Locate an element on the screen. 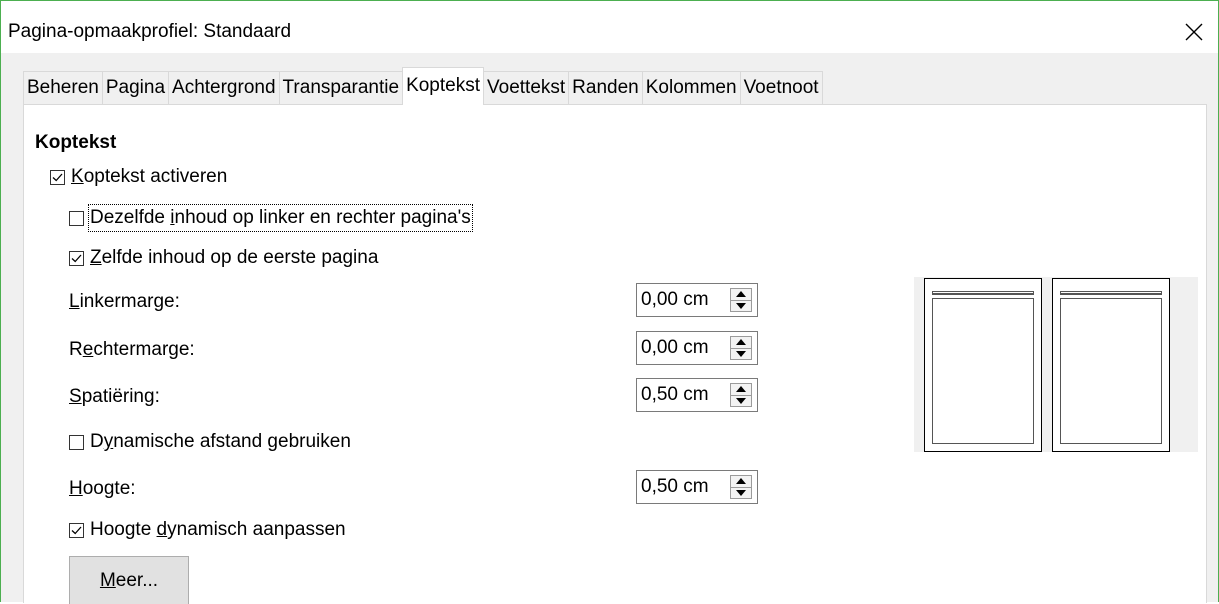  autofit-height-checkbox: Hoogte dynamisch aanpassen is located at coordinates (207, 530).